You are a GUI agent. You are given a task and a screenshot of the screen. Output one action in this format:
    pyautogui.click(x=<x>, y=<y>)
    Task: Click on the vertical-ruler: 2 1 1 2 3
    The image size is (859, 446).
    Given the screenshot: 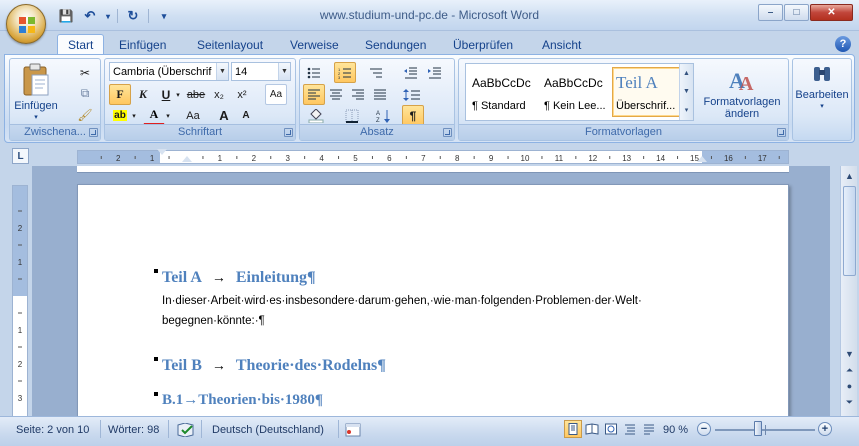 What is the action you would take?
    pyautogui.click(x=20, y=301)
    